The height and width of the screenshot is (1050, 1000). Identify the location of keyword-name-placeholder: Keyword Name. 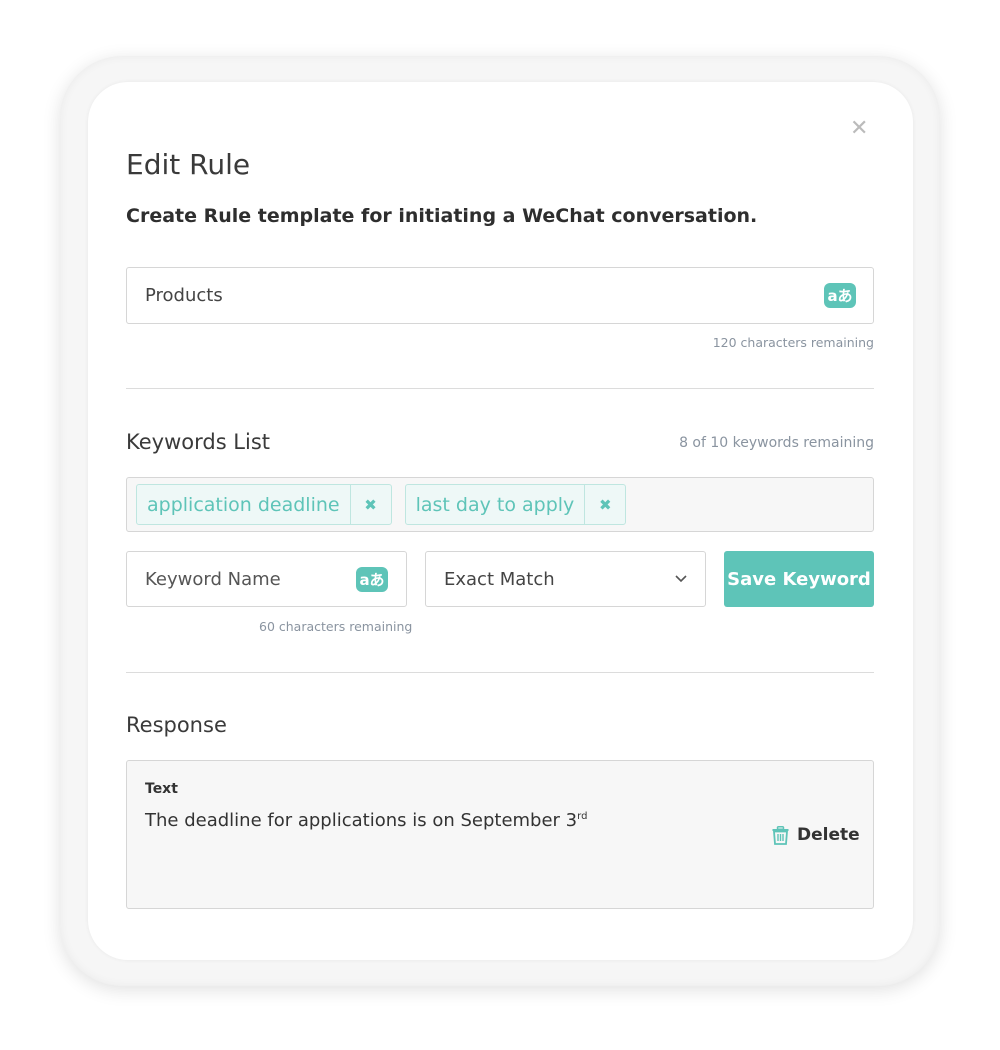
(213, 579).